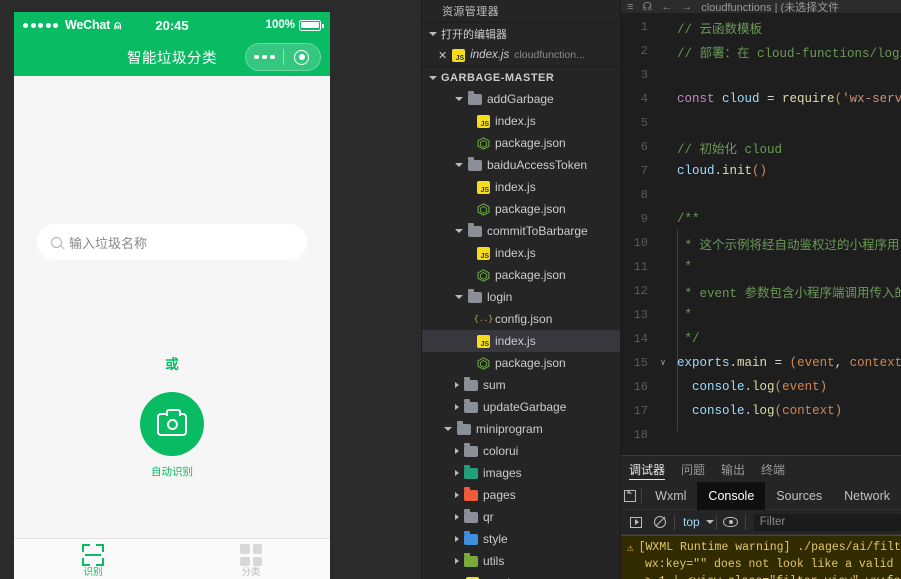 The image size is (901, 579). Describe the element at coordinates (302, 57) in the screenshot. I see `target-circle-icon` at that location.